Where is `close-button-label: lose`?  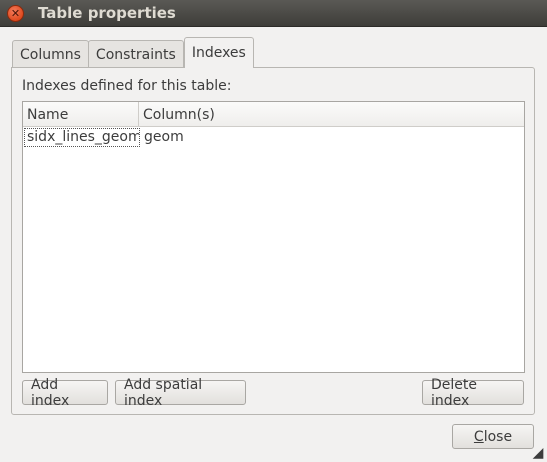
close-button-label: lose is located at coordinates (498, 436).